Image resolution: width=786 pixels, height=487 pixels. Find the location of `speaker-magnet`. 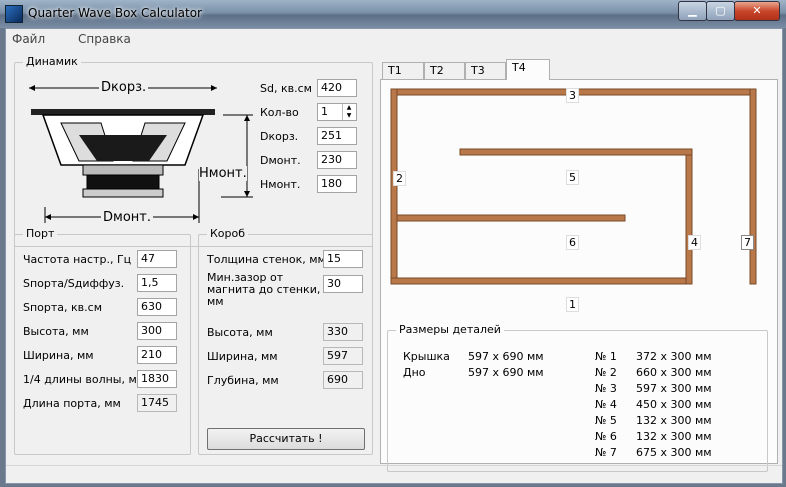

speaker-magnet is located at coordinates (123, 170).